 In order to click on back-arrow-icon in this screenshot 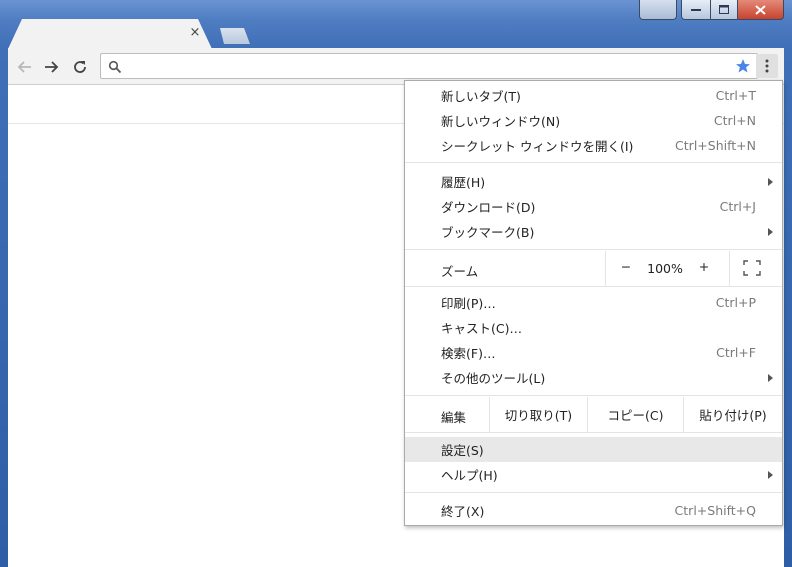, I will do `click(24, 67)`.